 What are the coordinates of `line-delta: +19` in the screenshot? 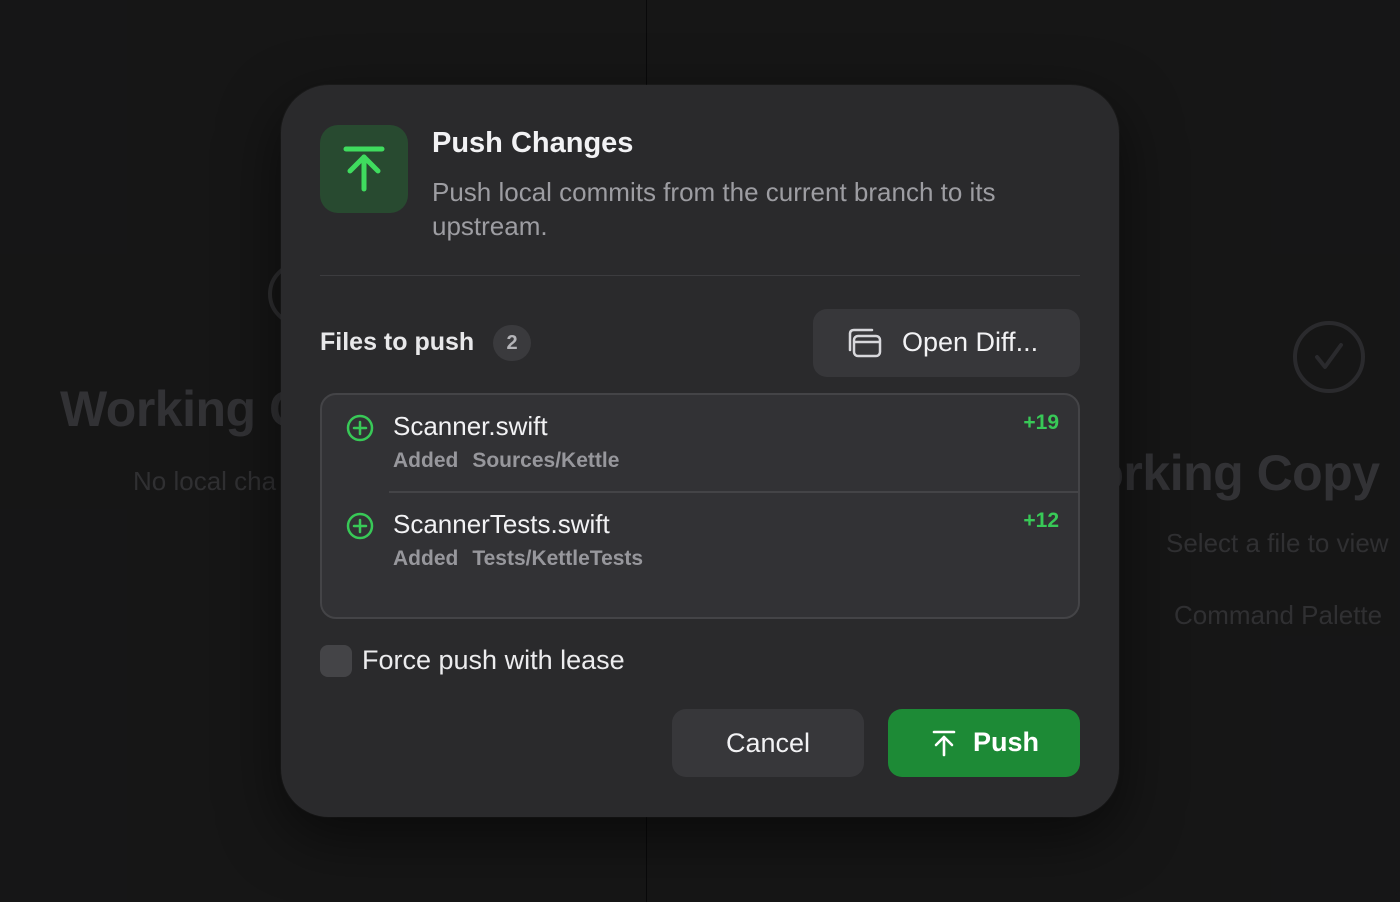 It's located at (1041, 422).